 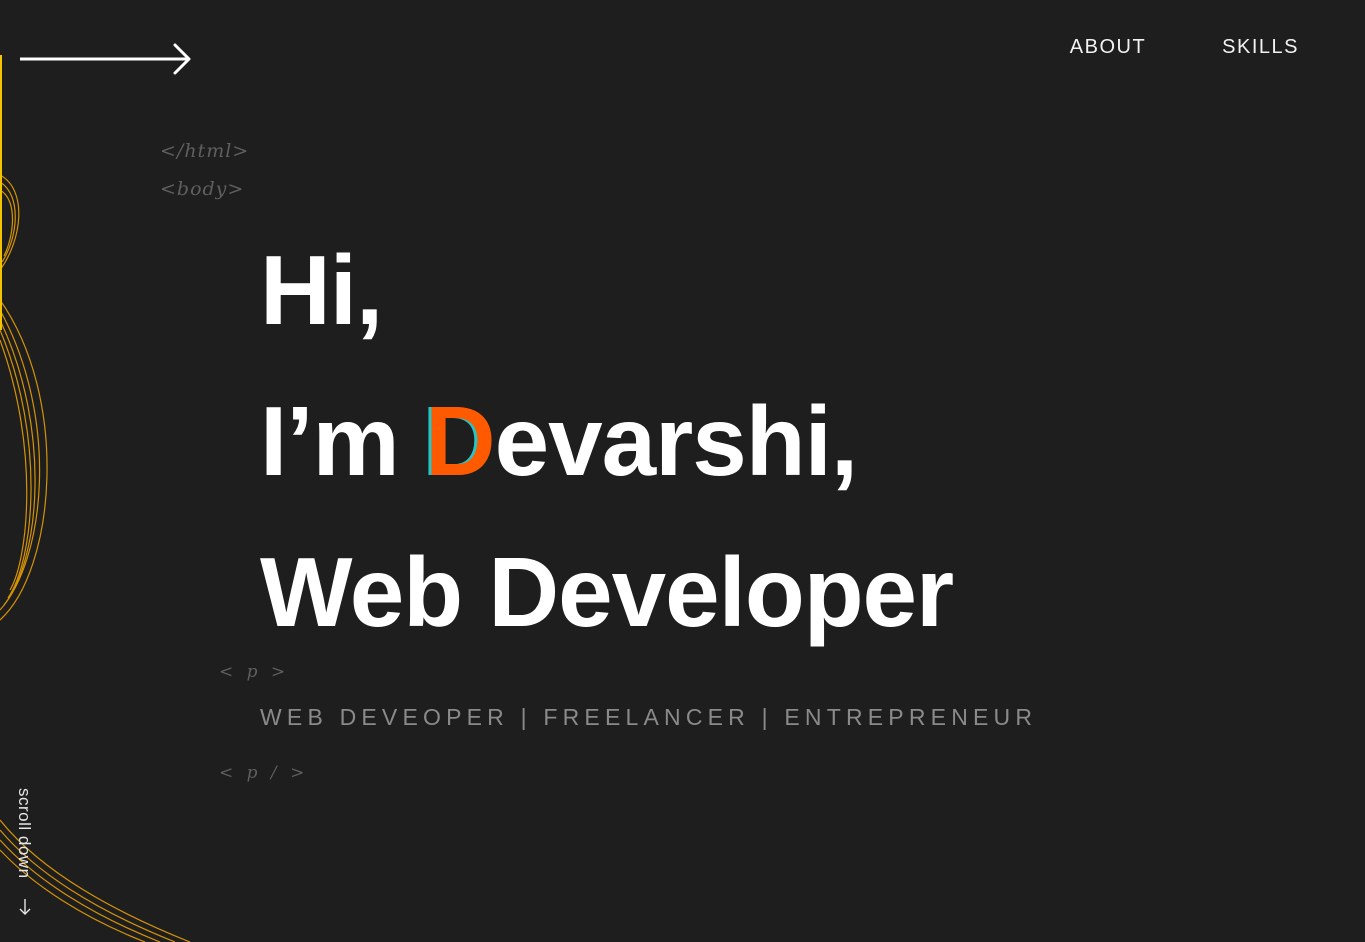 What do you see at coordinates (202, 189) in the screenshot?
I see `body-open-tag: <body>` at bounding box center [202, 189].